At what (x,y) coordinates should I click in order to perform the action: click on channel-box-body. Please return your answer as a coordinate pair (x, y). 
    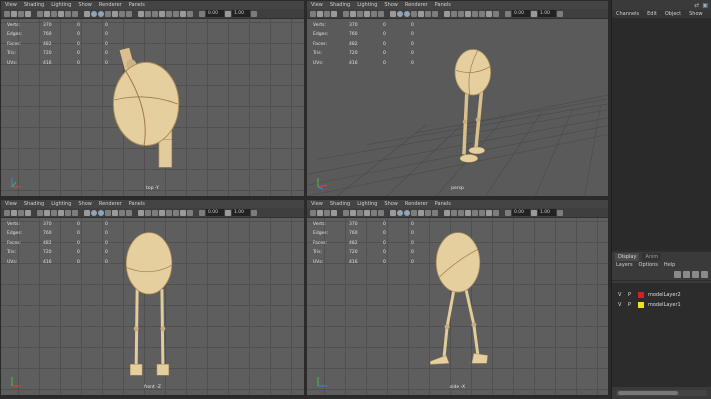
    Looking at the image, I should click on (661, 134).